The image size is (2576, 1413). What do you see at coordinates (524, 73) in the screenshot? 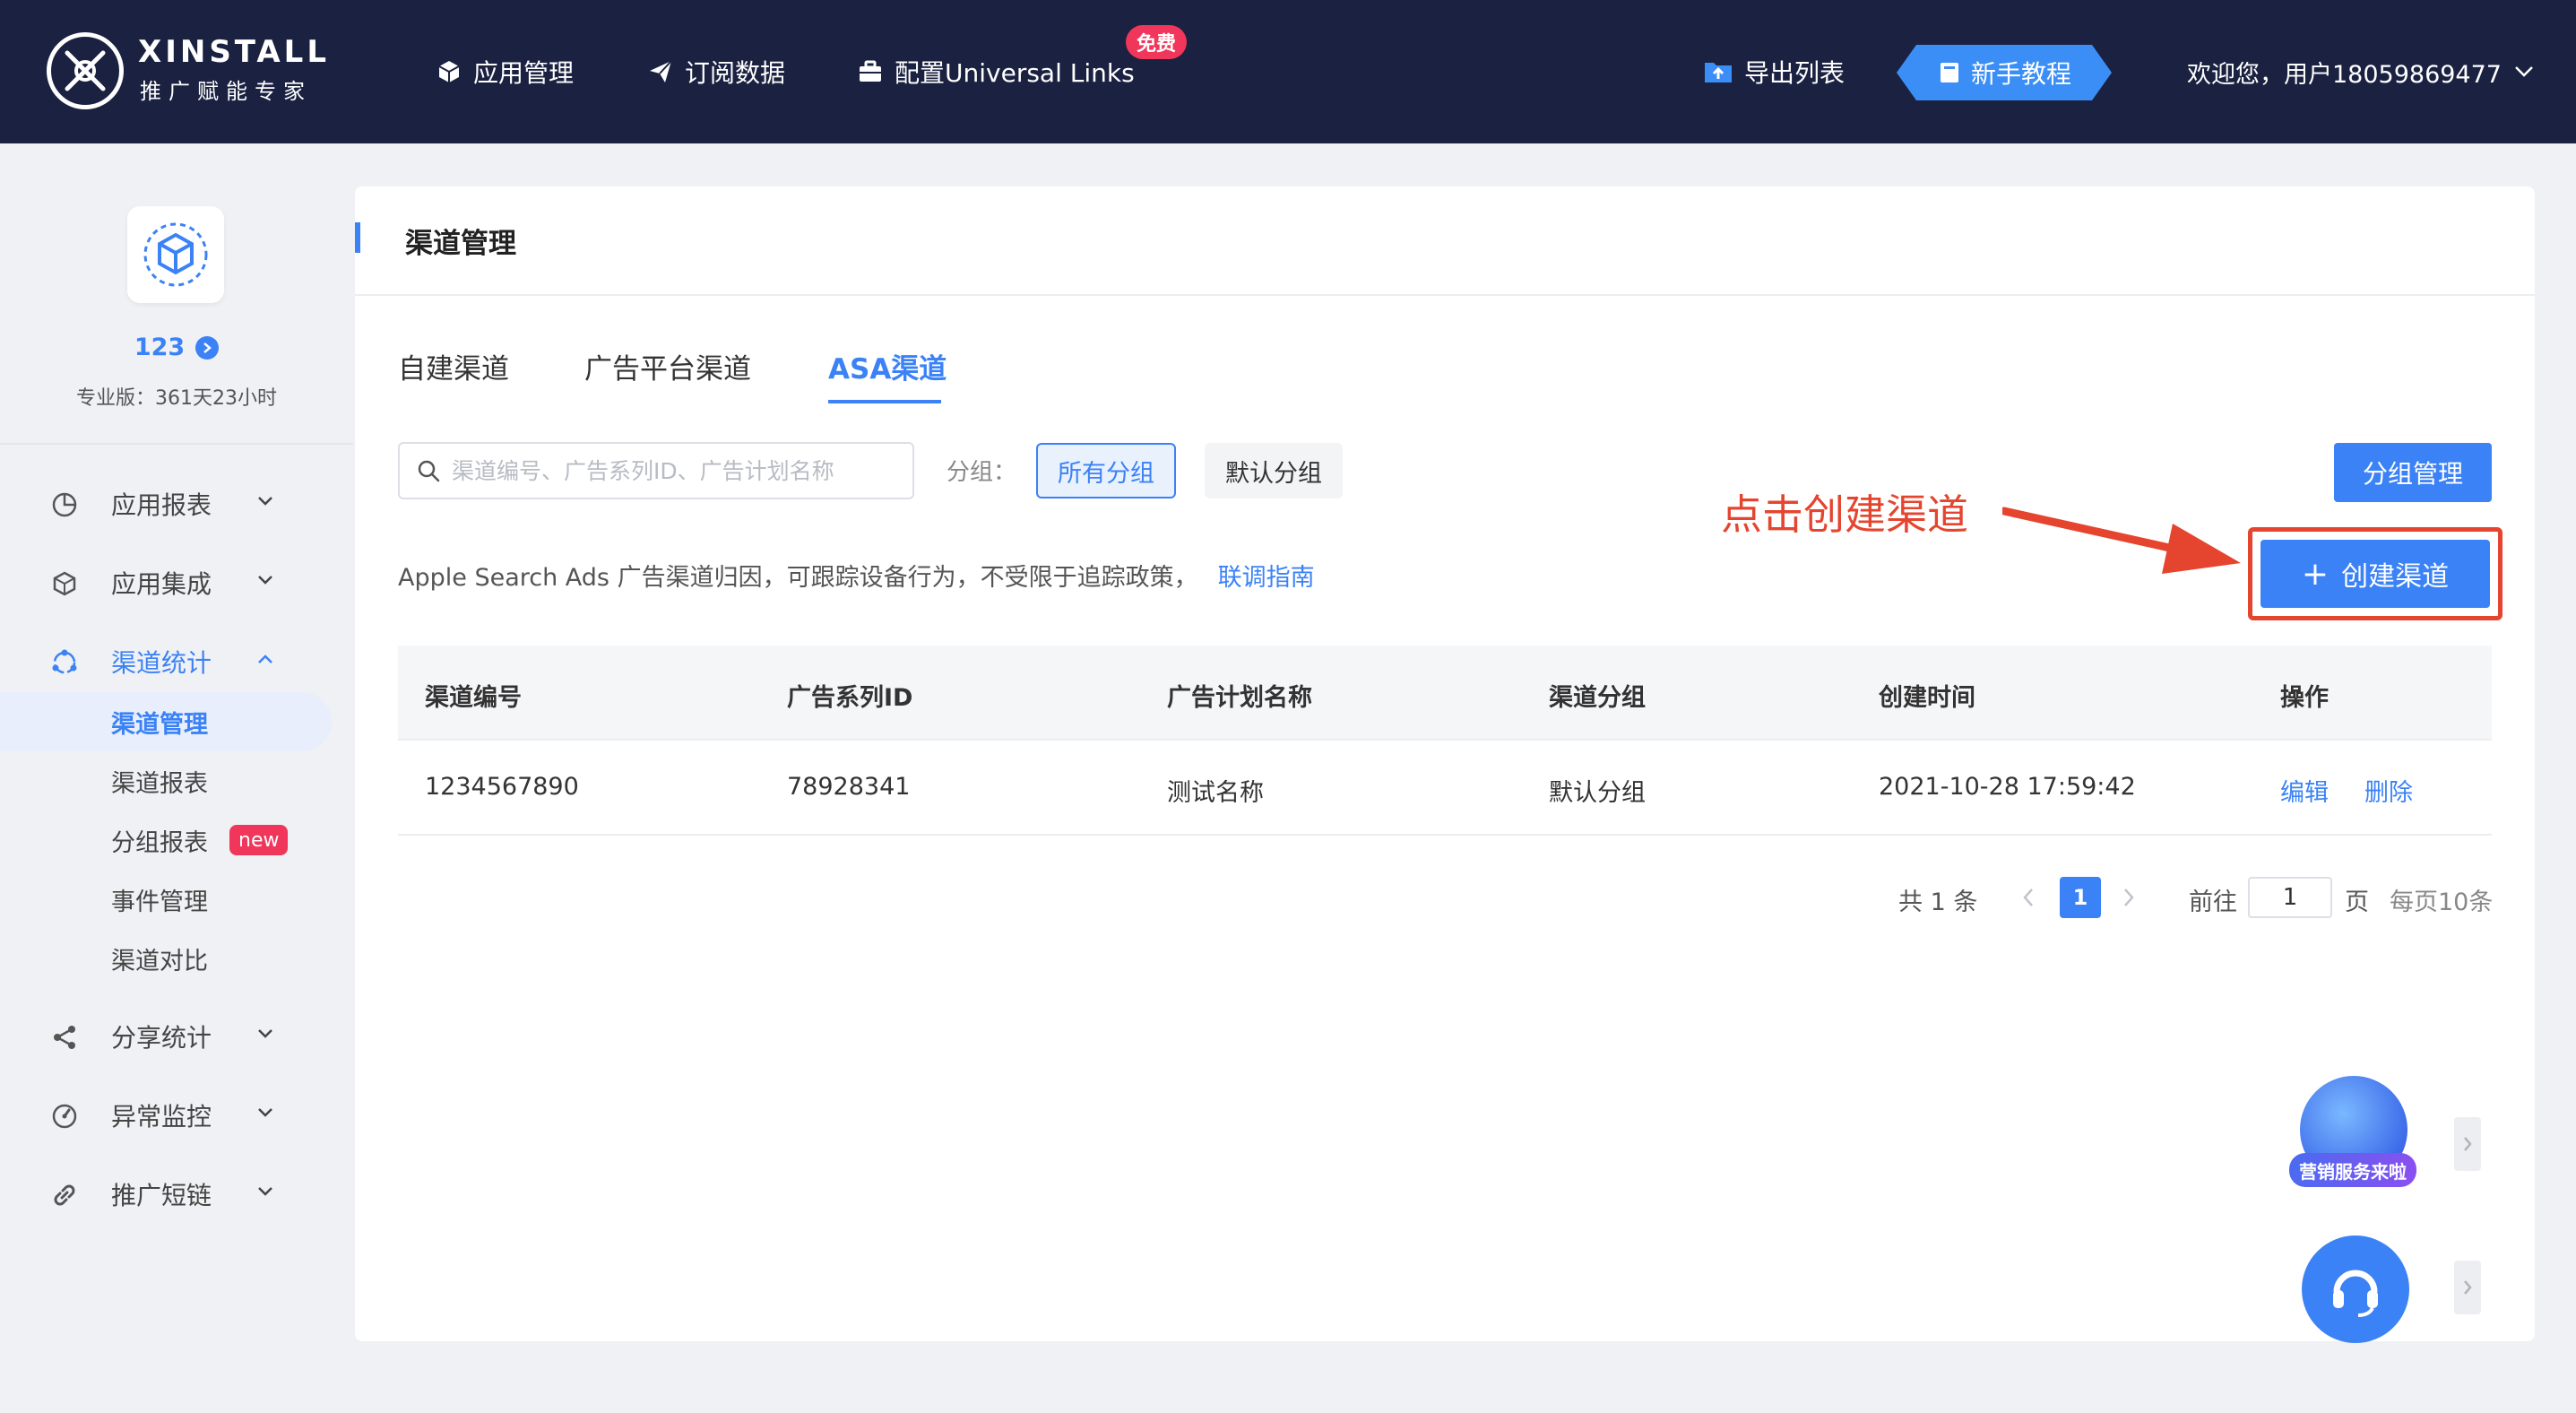
I see `nav-apps-label: 应用管理` at bounding box center [524, 73].